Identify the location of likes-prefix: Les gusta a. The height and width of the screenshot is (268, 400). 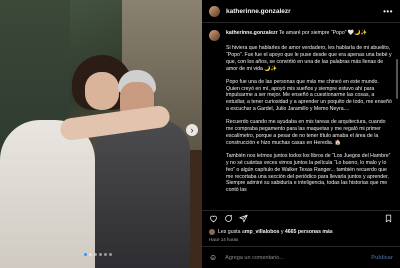
(231, 232).